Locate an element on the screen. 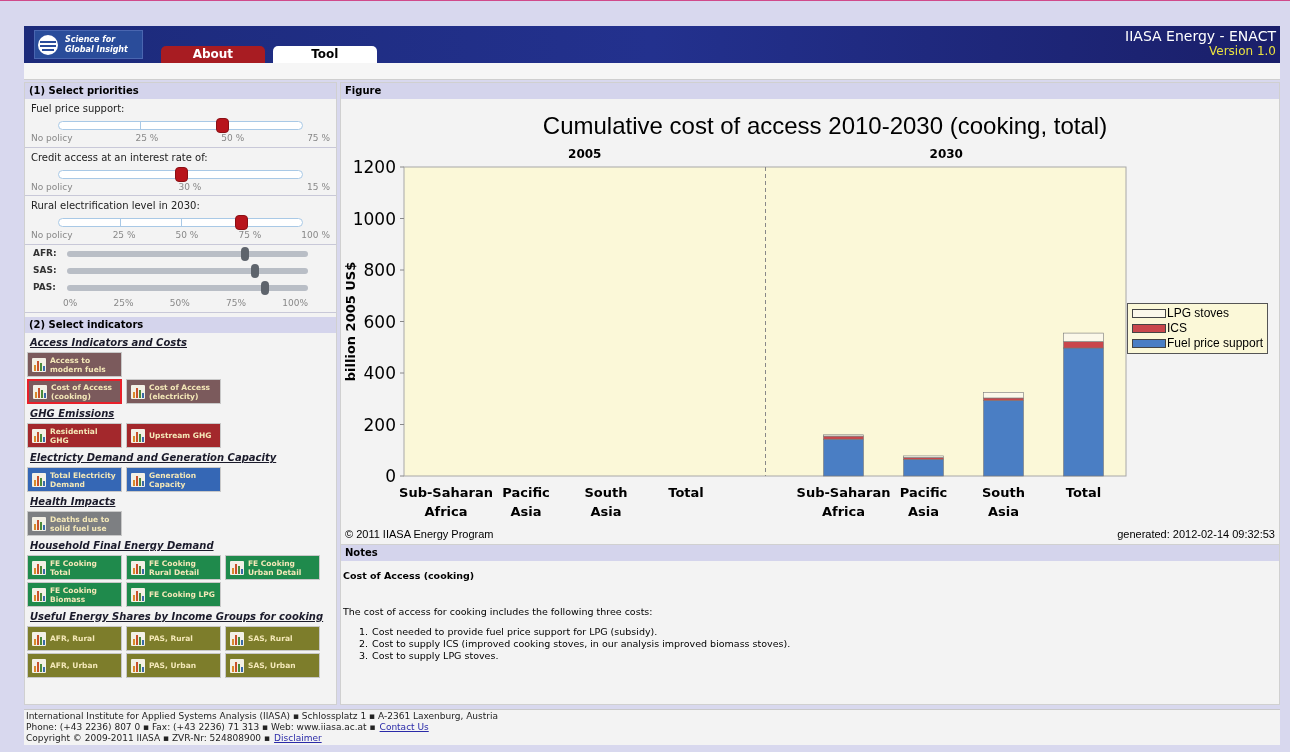  group-heading: Access Indicators and Costs is located at coordinates (109, 343).